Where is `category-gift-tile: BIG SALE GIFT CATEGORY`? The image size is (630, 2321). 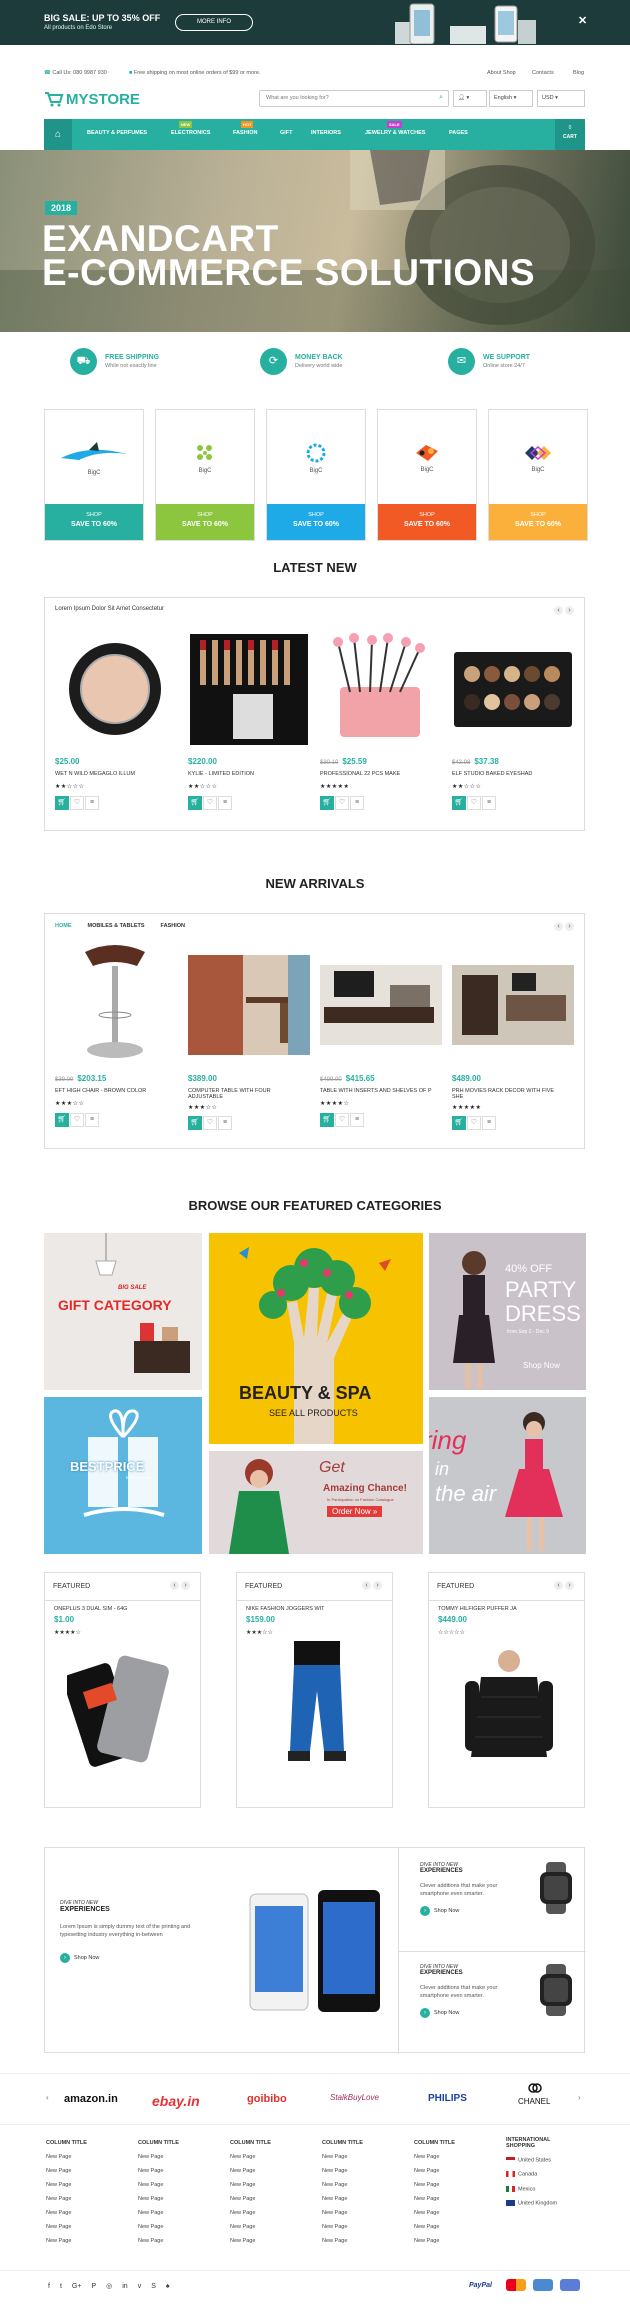 category-gift-tile: BIG SALE GIFT CATEGORY is located at coordinates (123, 1311).